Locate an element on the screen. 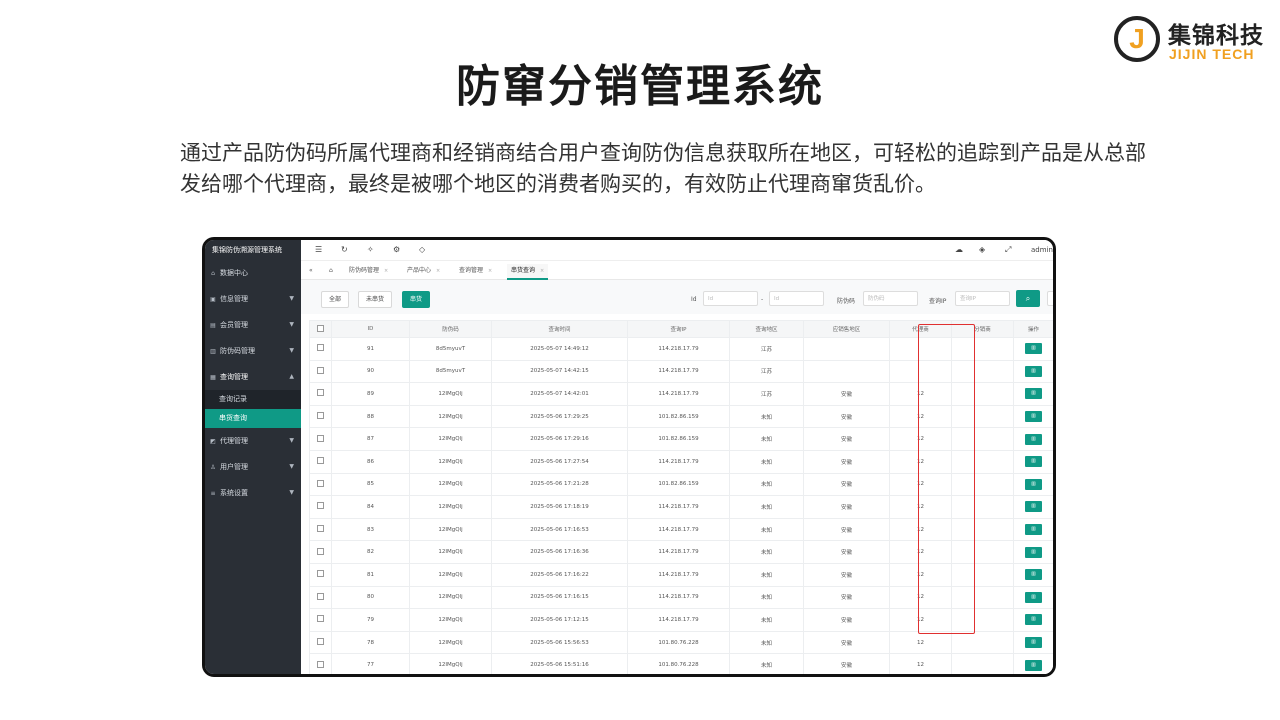 This screenshot has height=720, width=1280. sidebar-item-0: ⌂ 数据中心 is located at coordinates (253, 273).